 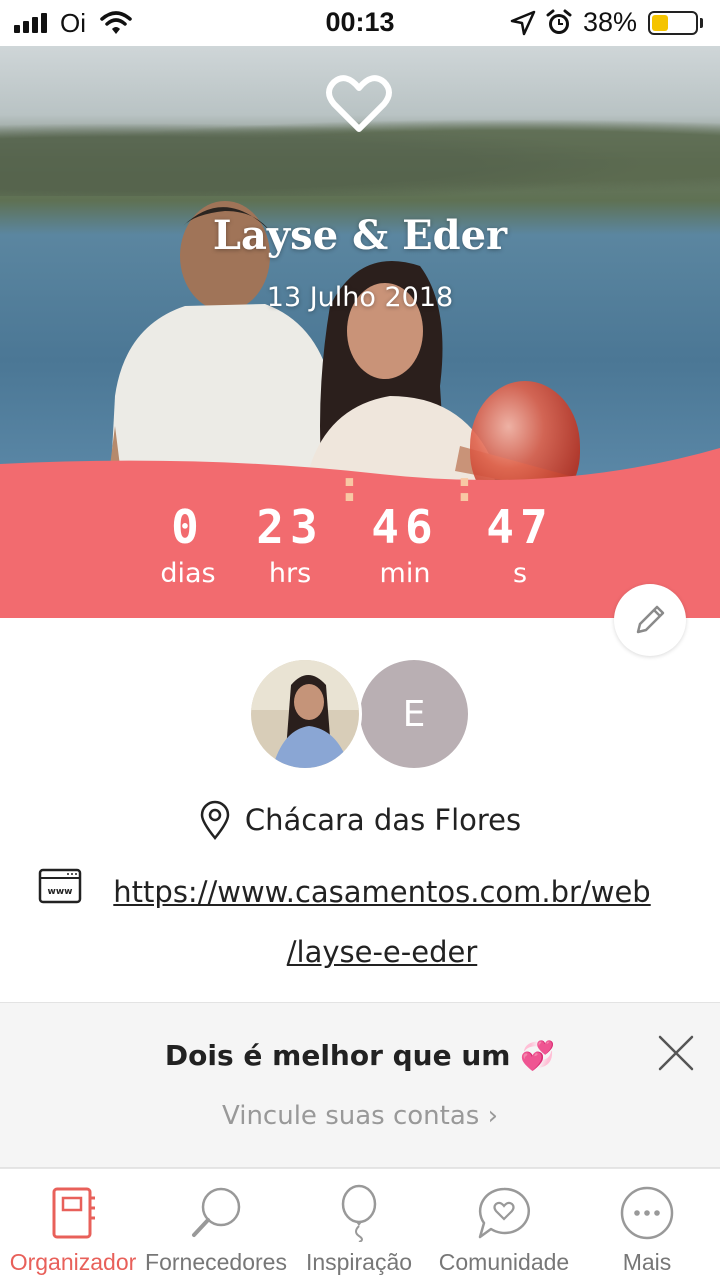 I want to click on countdown-hours-value: 23, so click(x=290, y=527).